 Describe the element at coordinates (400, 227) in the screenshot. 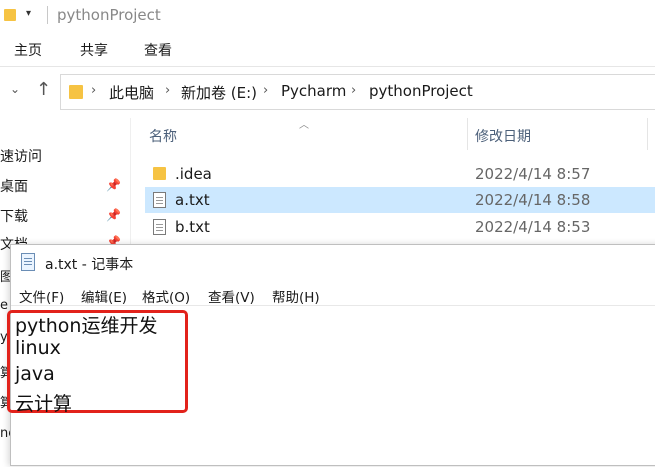

I see `file-row: b.txt 2022/4/14 8:53` at that location.